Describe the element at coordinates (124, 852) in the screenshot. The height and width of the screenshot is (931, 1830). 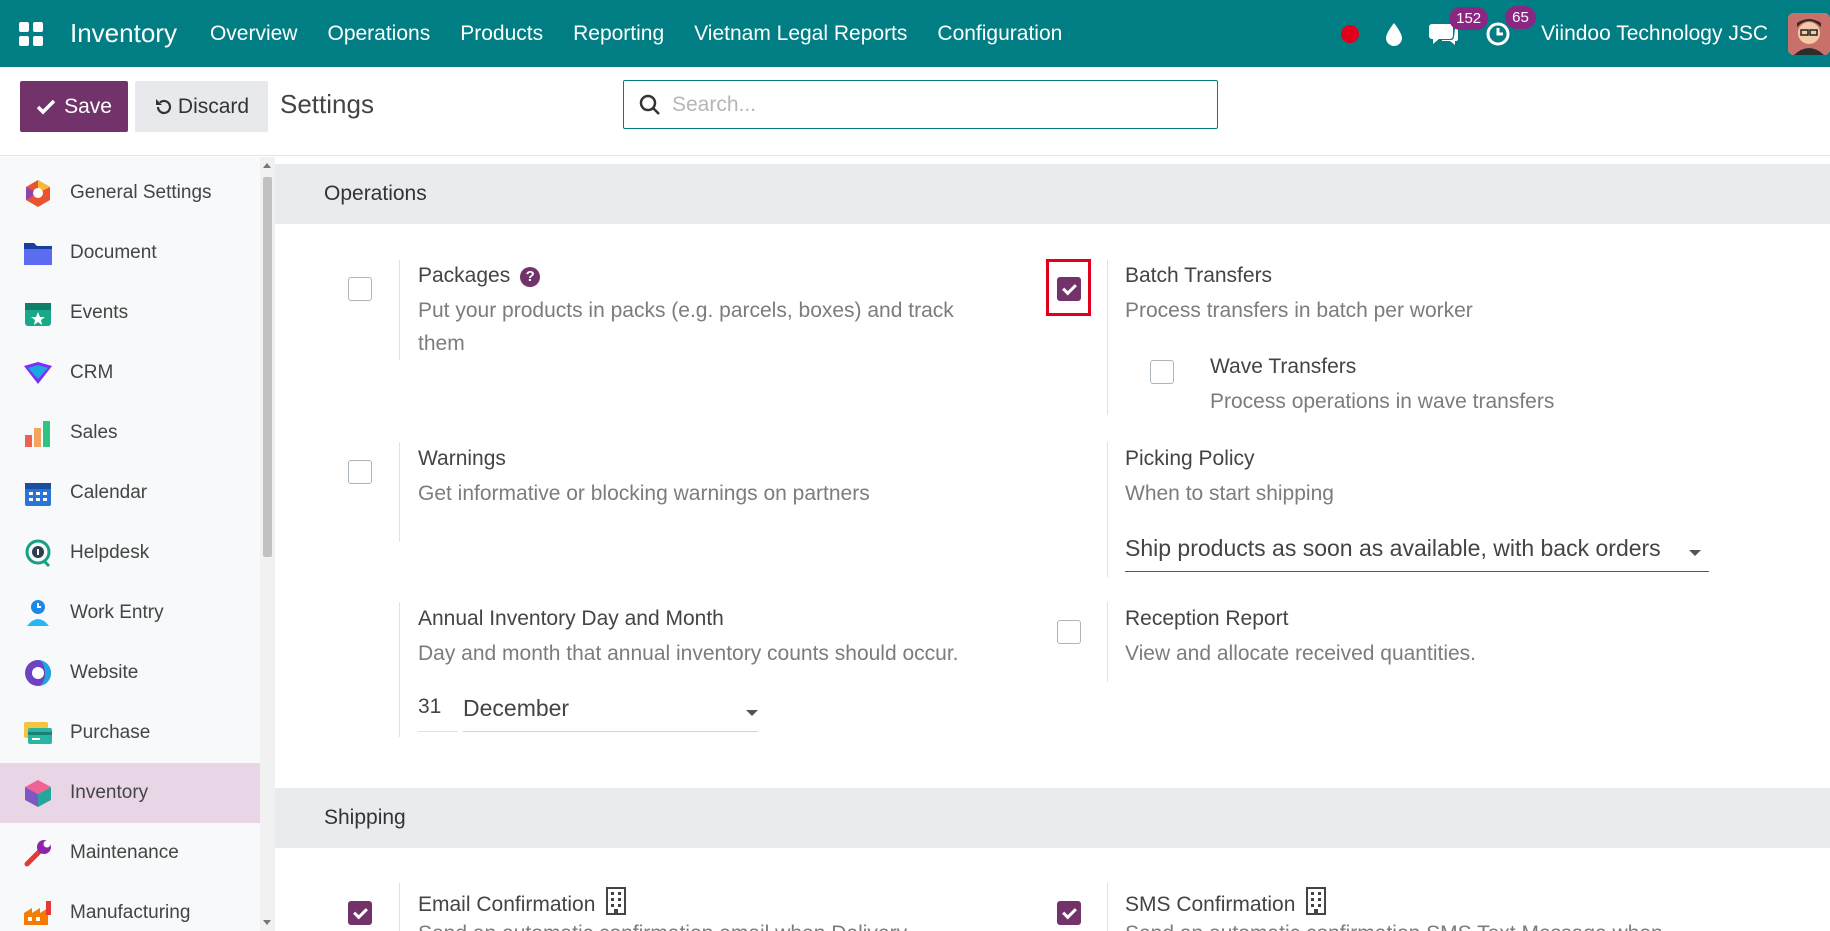
I see `sidebar-item-label: Maintenance` at that location.